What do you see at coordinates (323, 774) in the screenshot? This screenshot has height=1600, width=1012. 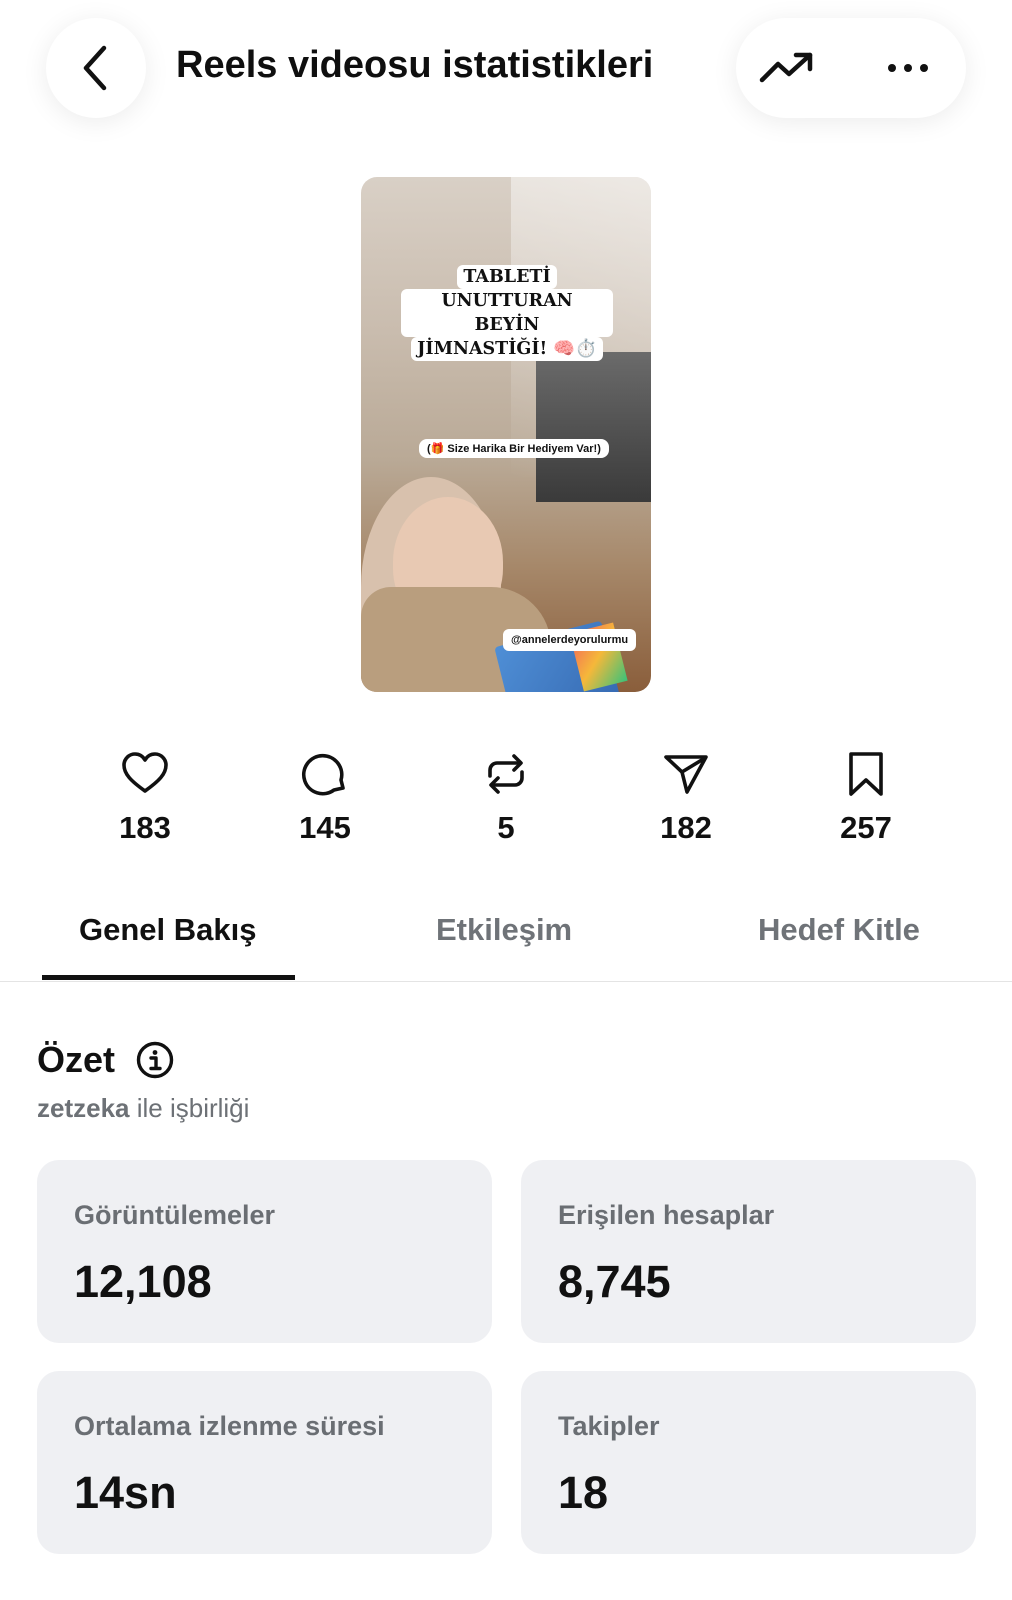 I see `comment-icon` at bounding box center [323, 774].